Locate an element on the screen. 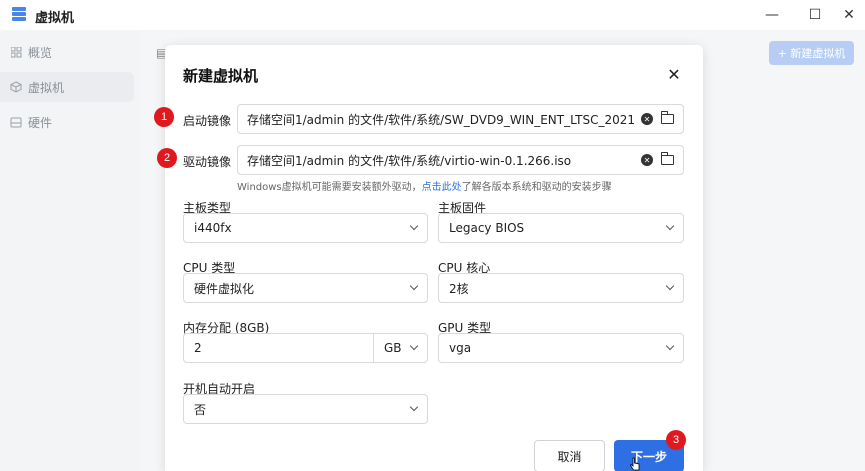  sidebar-item-label: 虚拟机 is located at coordinates (46, 87).